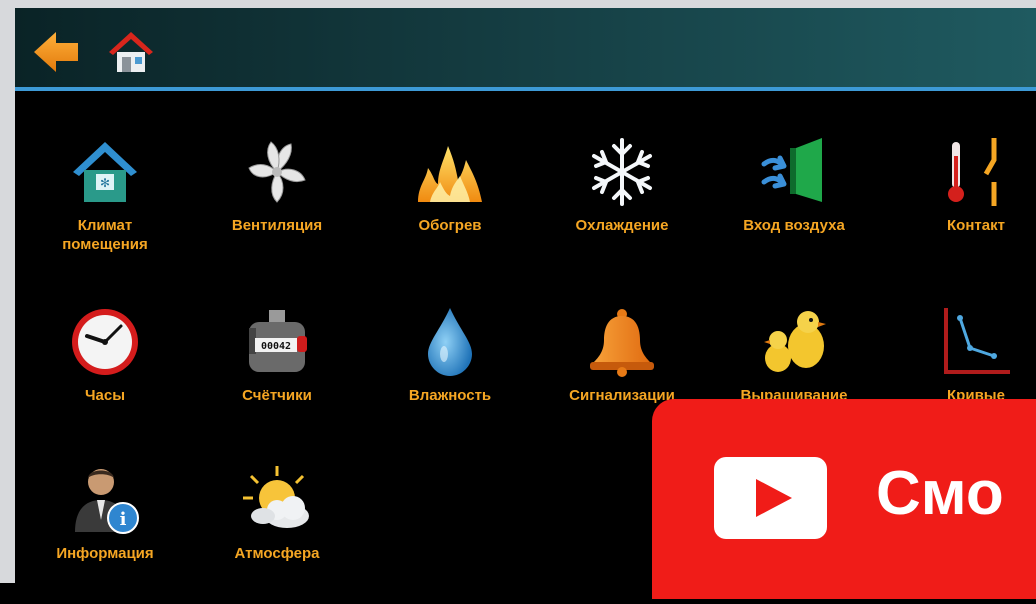  I want to click on counter-icon: 00042, so click(278, 341).